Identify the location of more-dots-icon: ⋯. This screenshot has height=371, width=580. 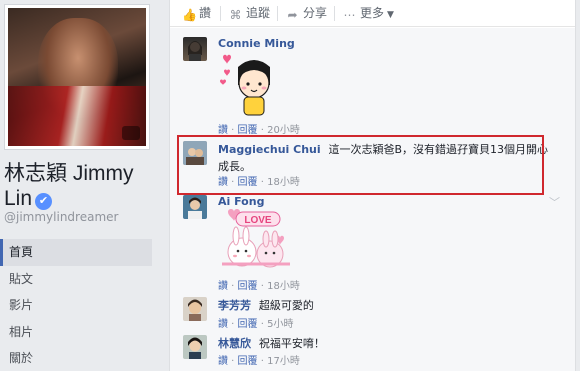
(349, 15).